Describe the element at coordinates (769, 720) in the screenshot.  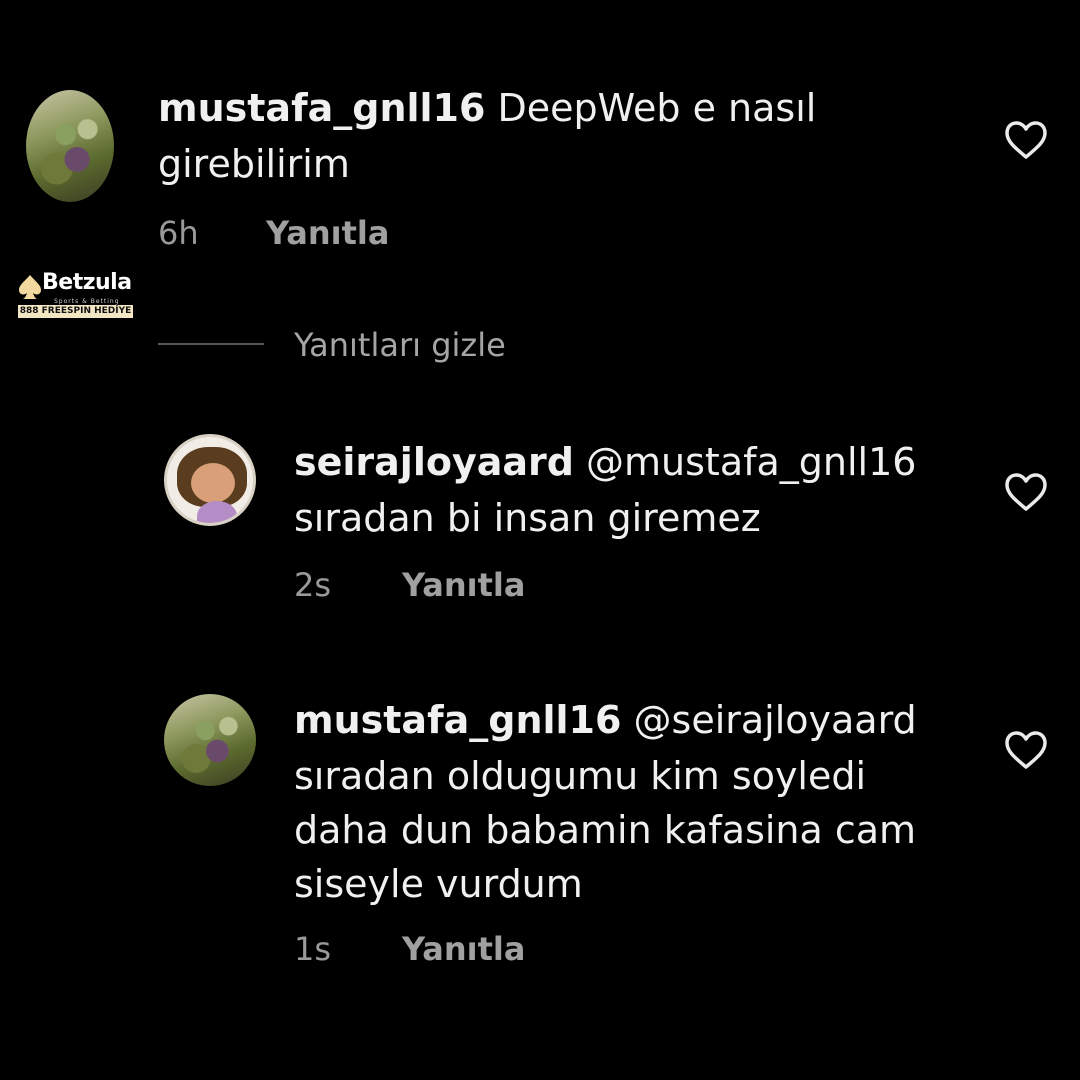
I see `reply-mention: @seirajloyaard` at that location.